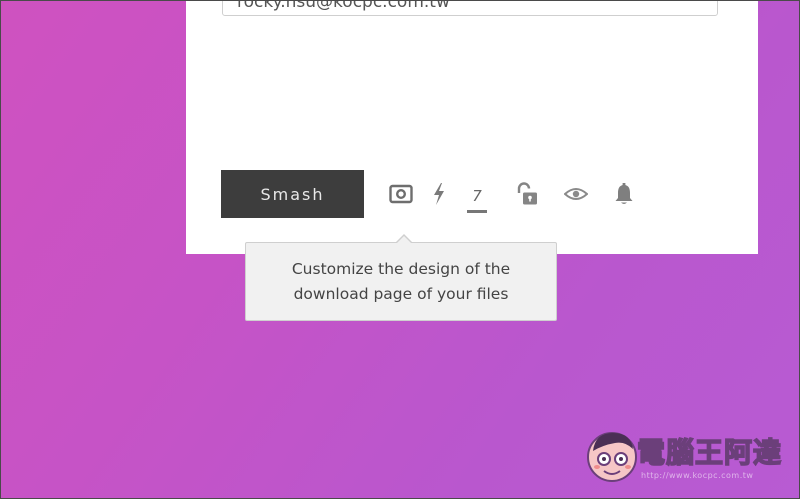 The image size is (800, 499). What do you see at coordinates (624, 194) in the screenshot?
I see `bell-icon` at bounding box center [624, 194].